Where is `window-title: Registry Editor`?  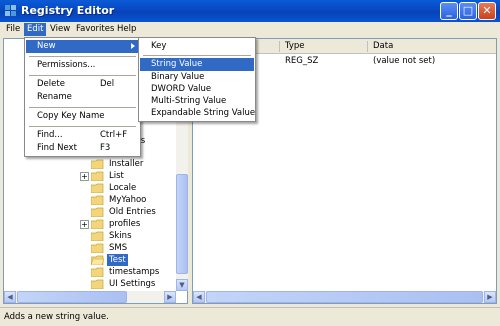
window-title: Registry Editor is located at coordinates (68, 10).